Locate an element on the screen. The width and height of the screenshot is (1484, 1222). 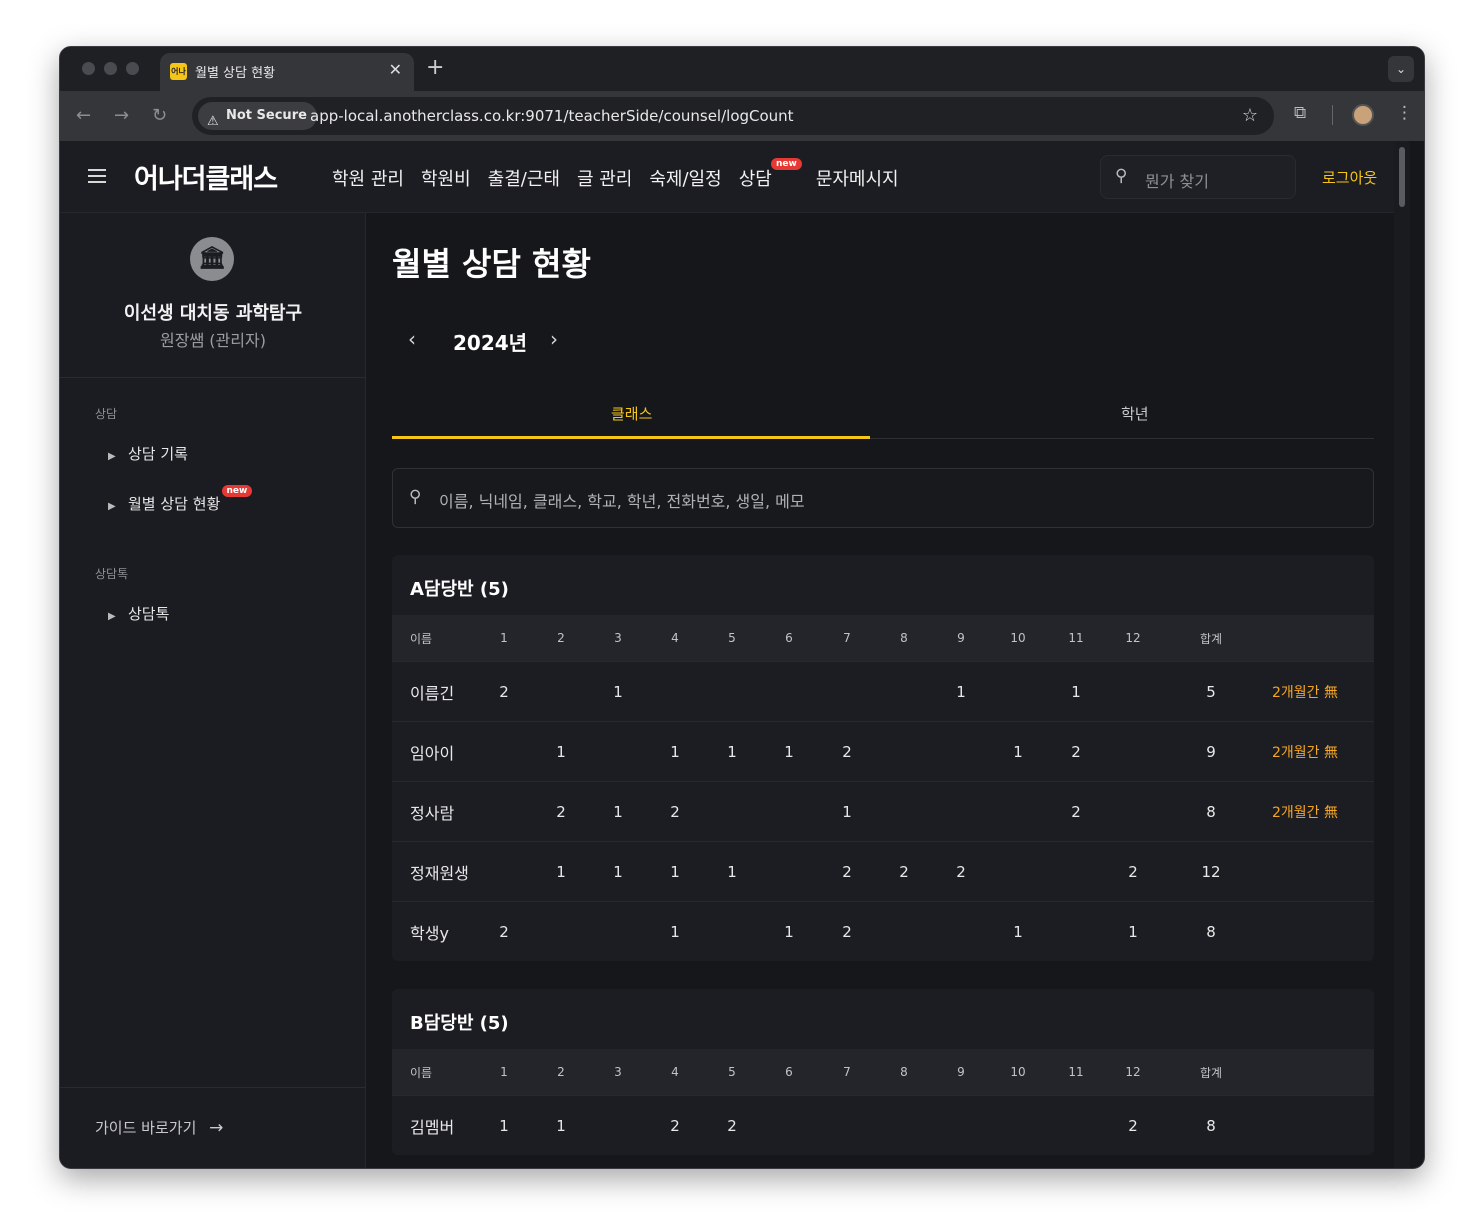
tab-search-chevron-icon: ⌄ is located at coordinates (1401, 69).